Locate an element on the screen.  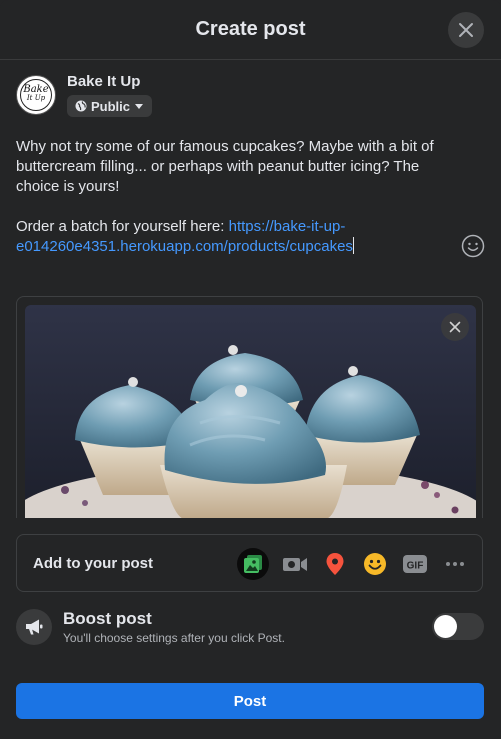
author-name: Bake It Up is located at coordinates (104, 81).